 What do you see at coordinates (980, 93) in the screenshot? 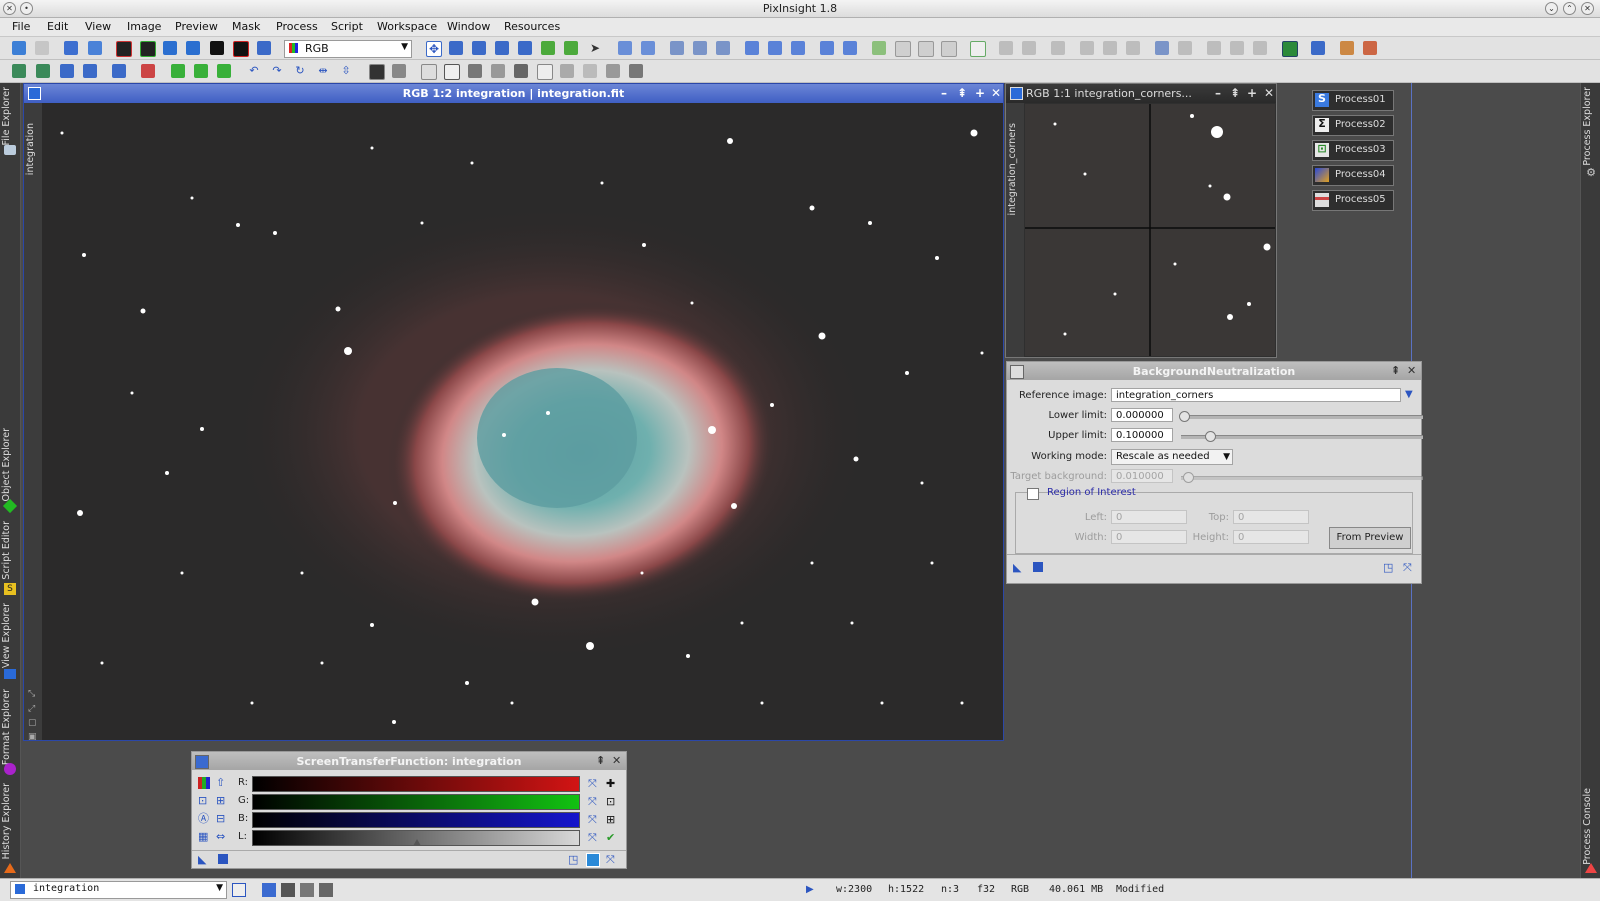
I see `maximize-window-icon: +` at bounding box center [980, 93].